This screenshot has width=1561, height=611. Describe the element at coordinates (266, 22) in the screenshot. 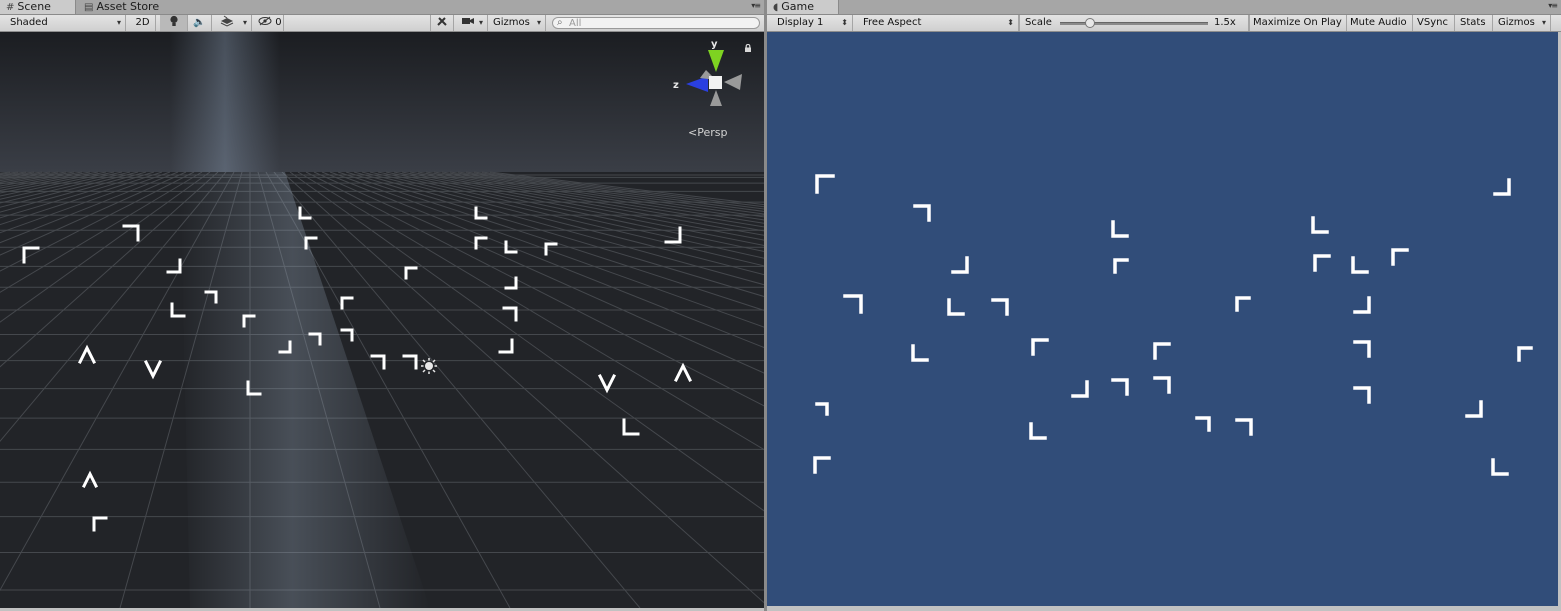

I see `eye-hidden-icon` at that location.